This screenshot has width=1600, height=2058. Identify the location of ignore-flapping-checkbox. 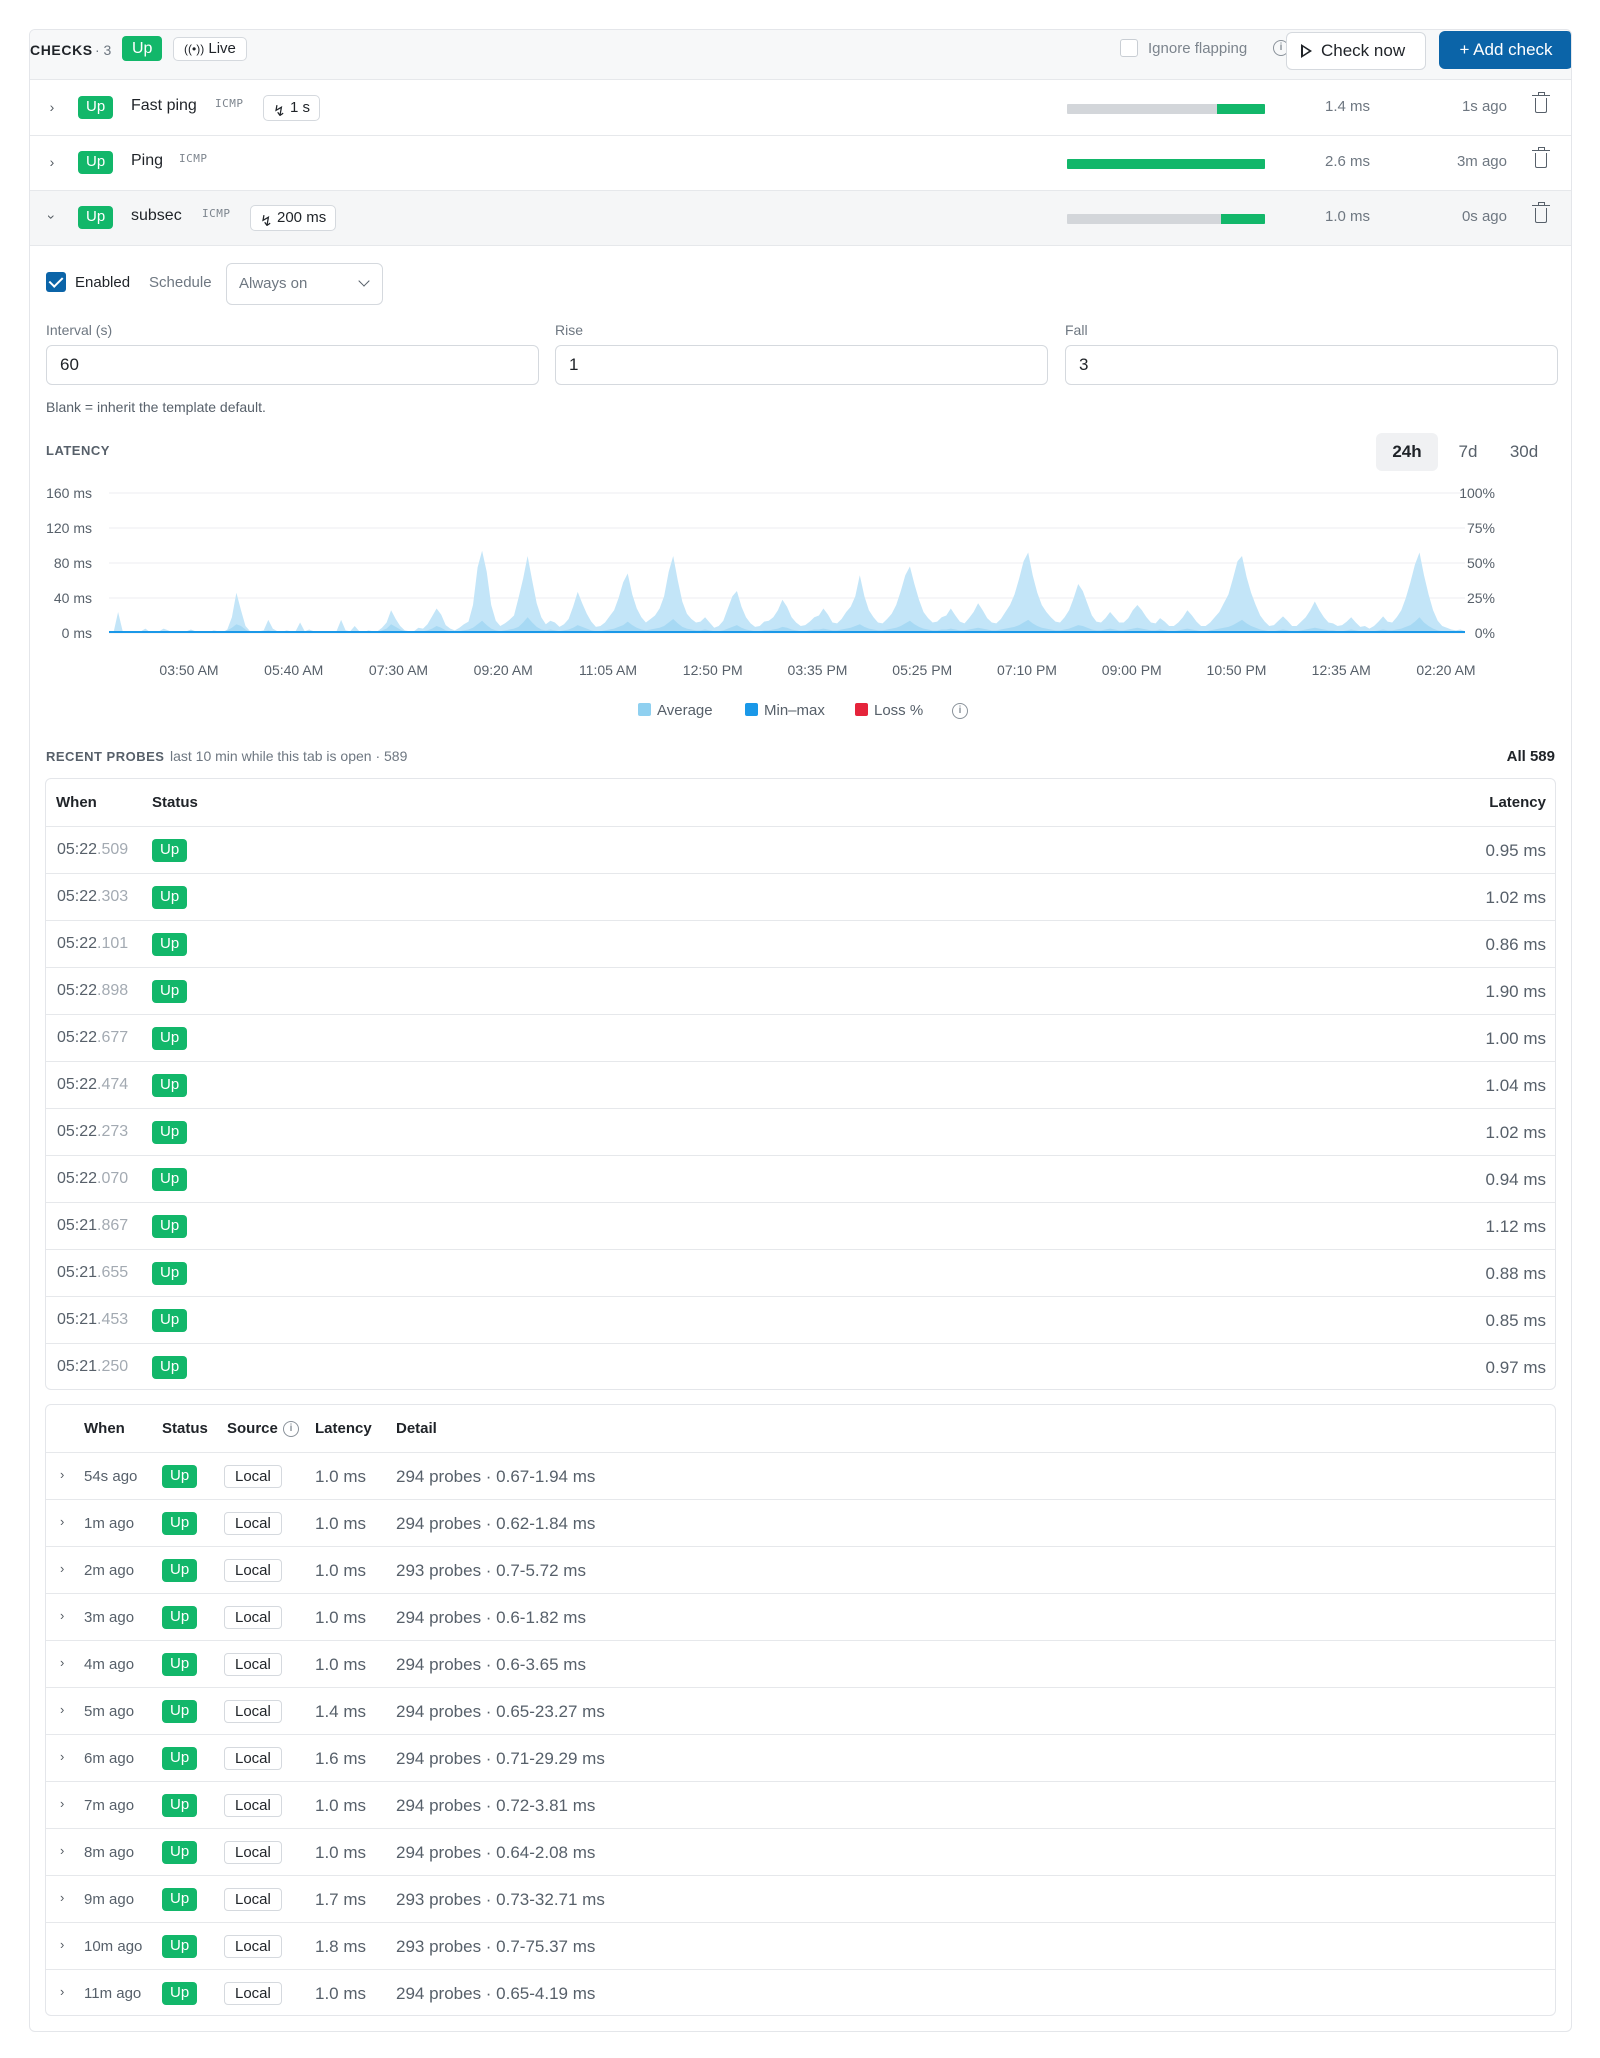
(1129, 48).